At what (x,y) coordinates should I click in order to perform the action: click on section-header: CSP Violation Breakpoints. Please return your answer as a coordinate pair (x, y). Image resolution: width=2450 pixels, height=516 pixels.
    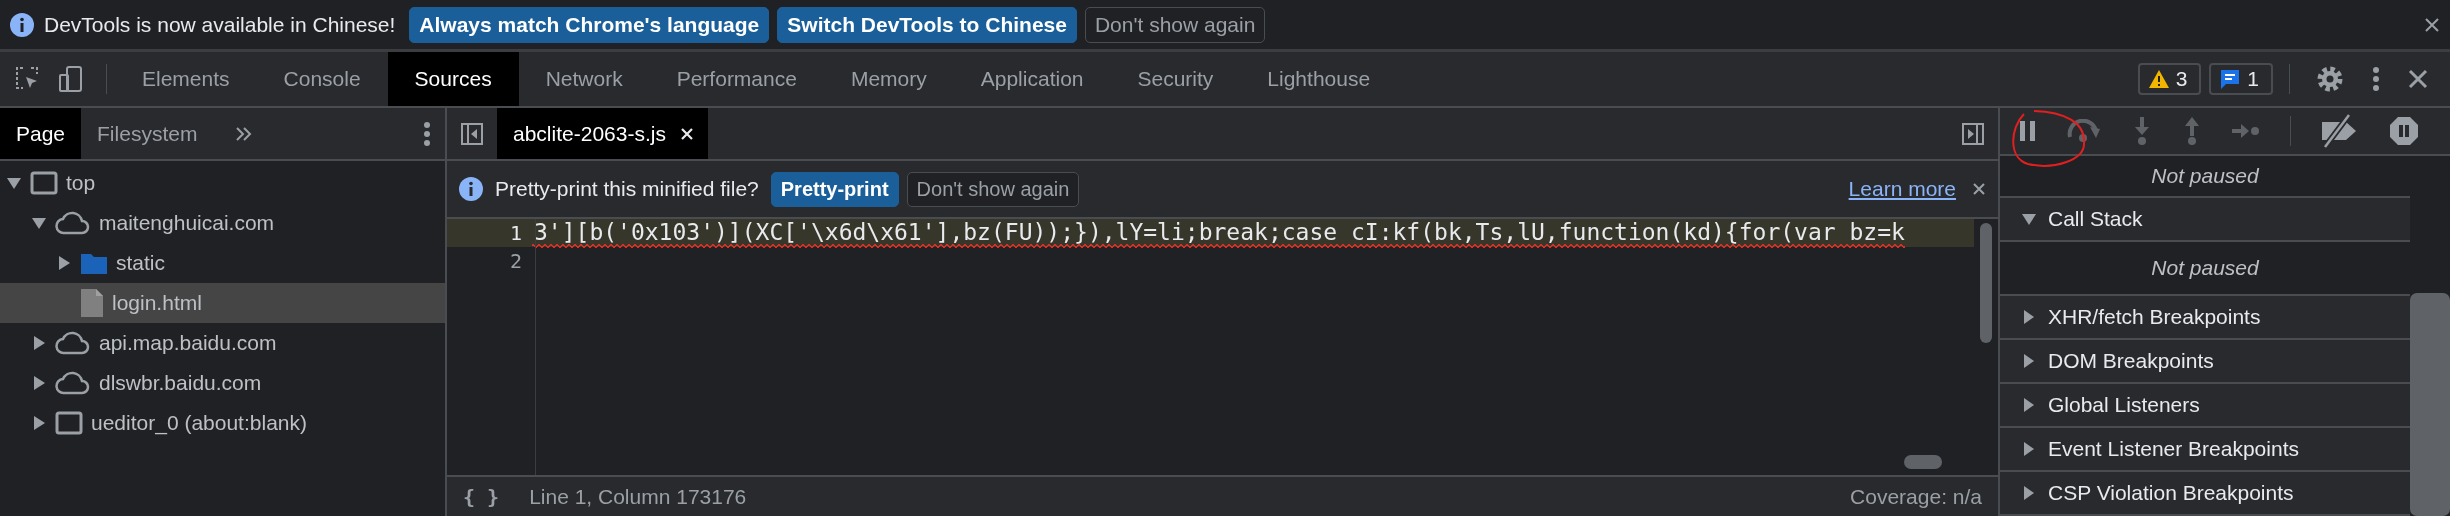
    Looking at the image, I should click on (2205, 494).